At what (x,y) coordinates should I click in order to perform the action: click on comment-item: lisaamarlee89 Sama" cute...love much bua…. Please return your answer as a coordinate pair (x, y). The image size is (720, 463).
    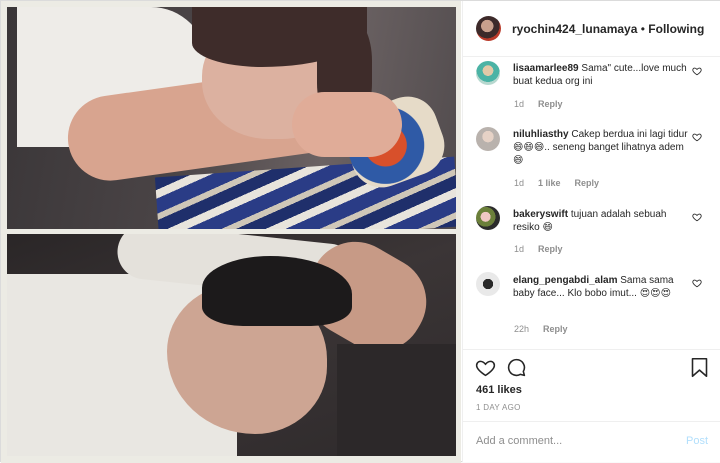
    Looking at the image, I should click on (591, 88).